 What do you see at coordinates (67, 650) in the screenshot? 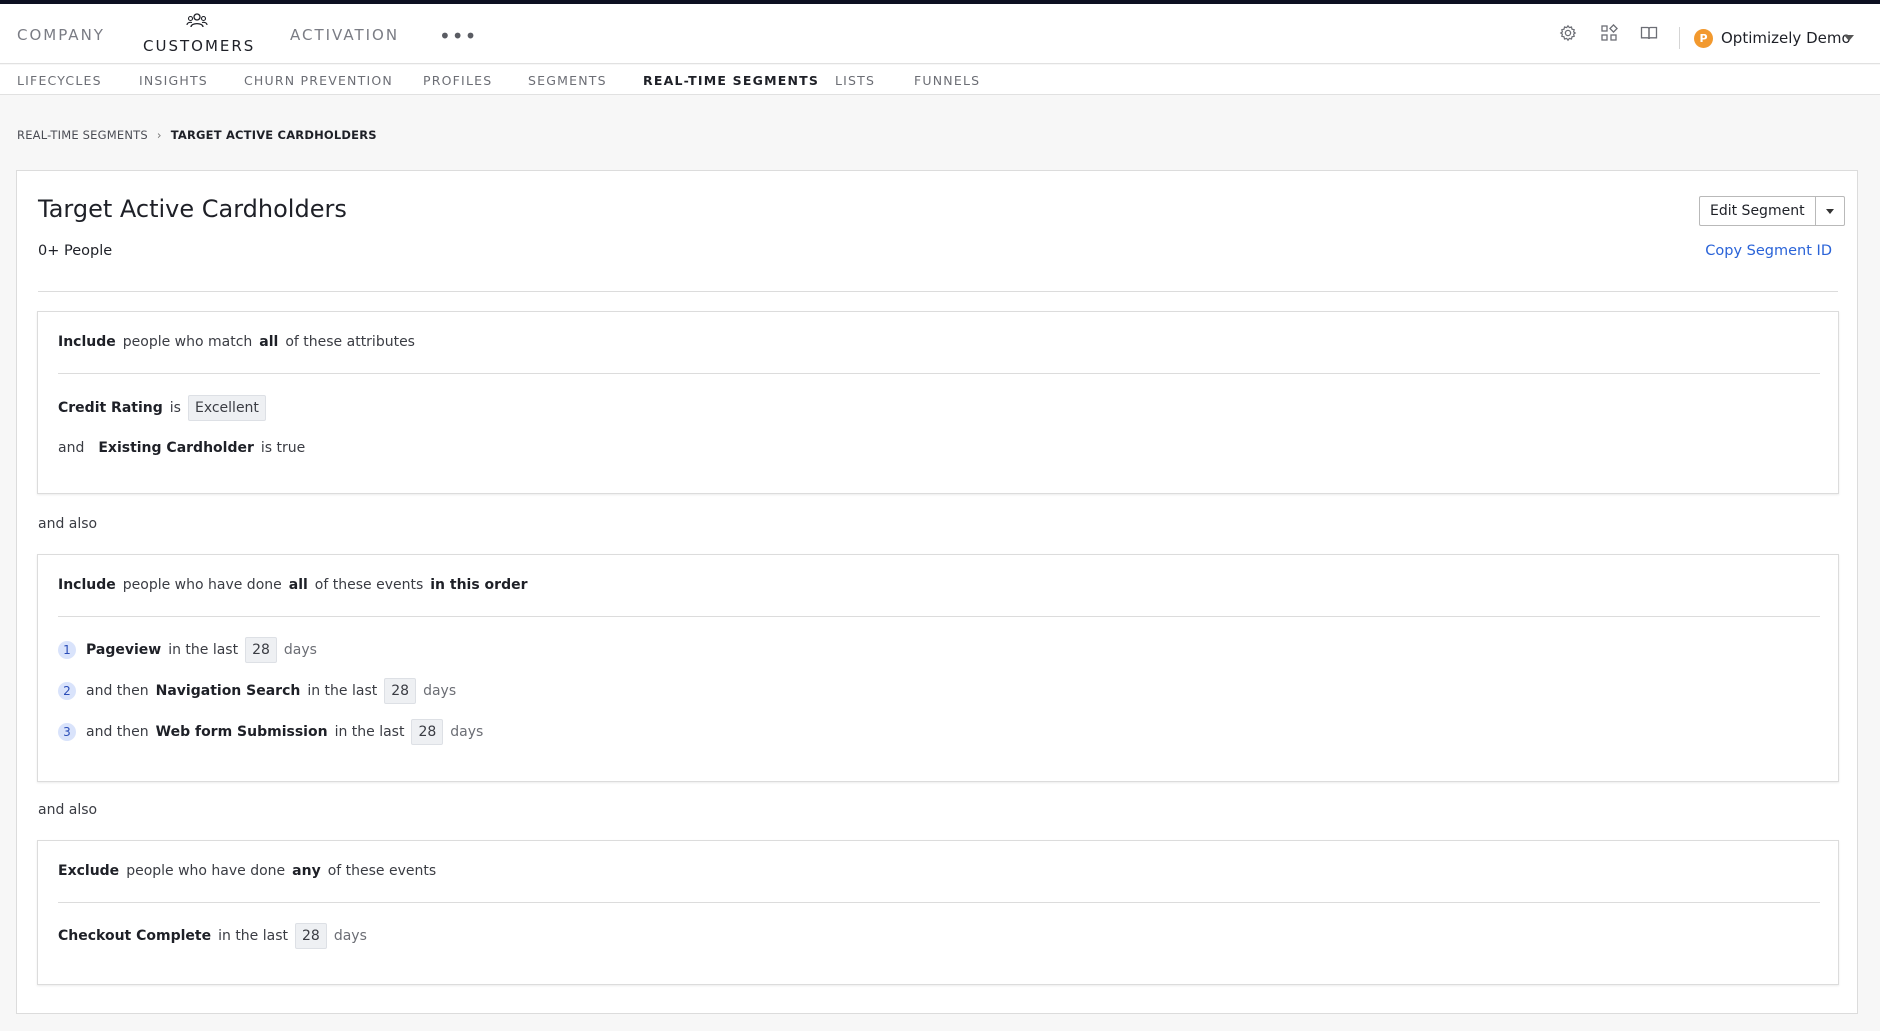
I see `step-number-badge: 1` at bounding box center [67, 650].